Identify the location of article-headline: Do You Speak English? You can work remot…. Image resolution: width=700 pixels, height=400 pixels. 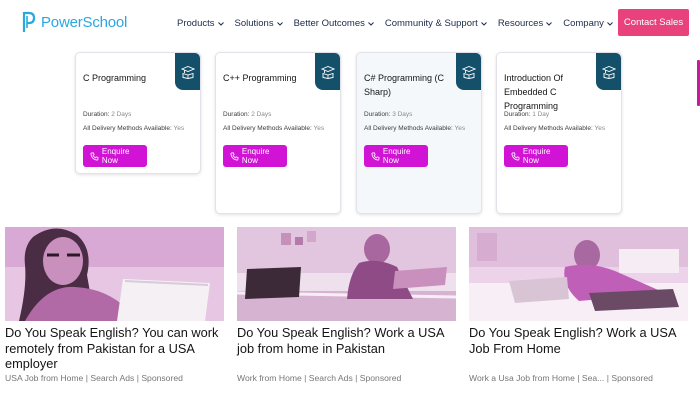
(114, 348).